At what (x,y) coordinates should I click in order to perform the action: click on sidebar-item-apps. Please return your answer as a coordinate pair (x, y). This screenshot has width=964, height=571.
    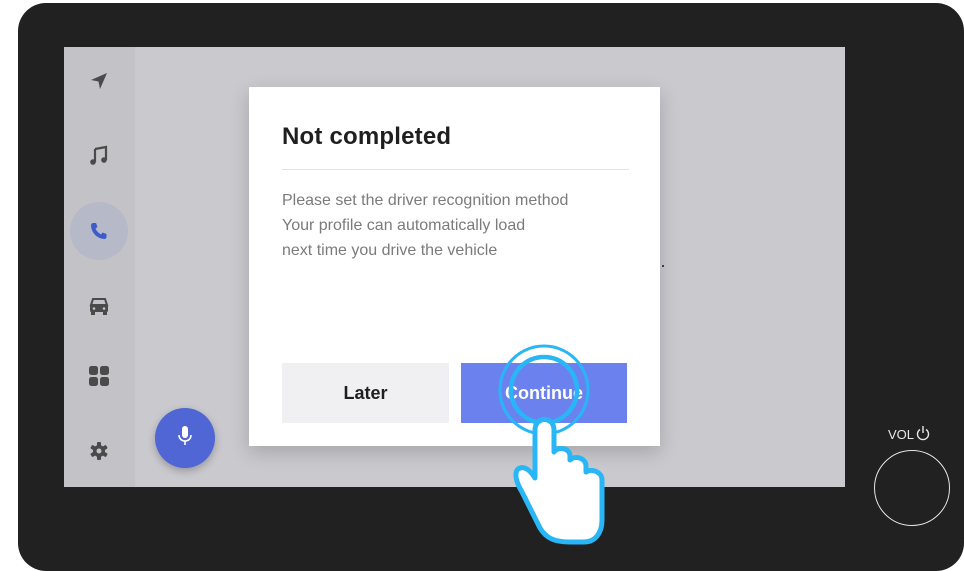
    Looking at the image, I should click on (99, 376).